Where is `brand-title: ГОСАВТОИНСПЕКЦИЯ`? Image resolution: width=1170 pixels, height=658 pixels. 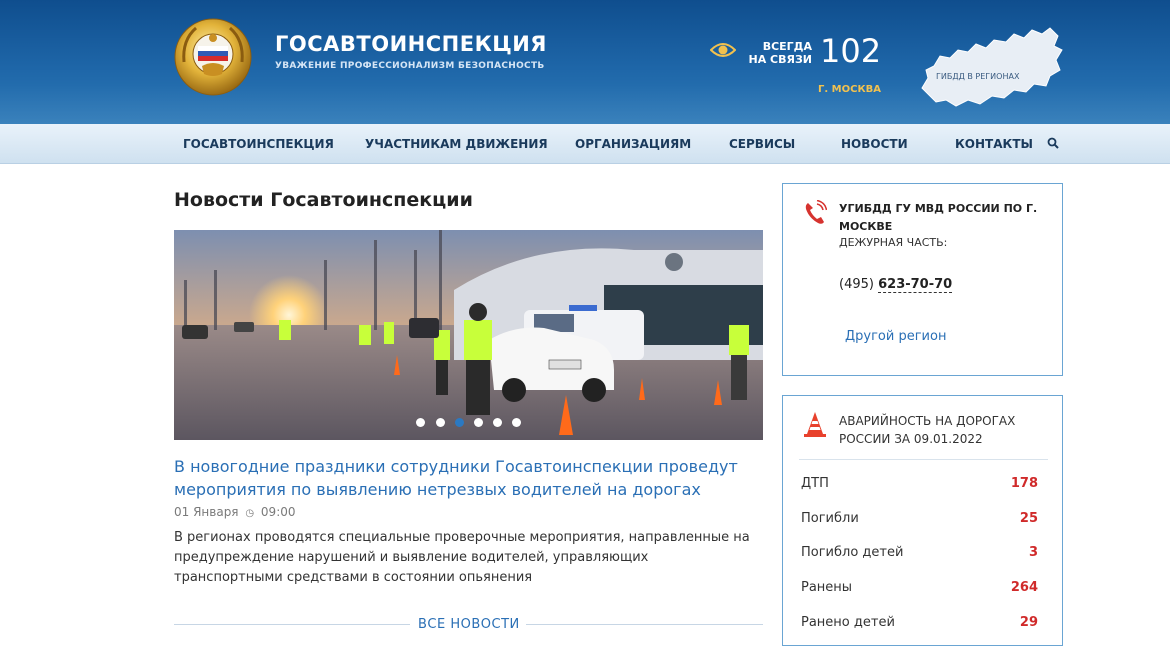
brand-title: ГОСАВТОИНСПЕКЦИЯ is located at coordinates (411, 44).